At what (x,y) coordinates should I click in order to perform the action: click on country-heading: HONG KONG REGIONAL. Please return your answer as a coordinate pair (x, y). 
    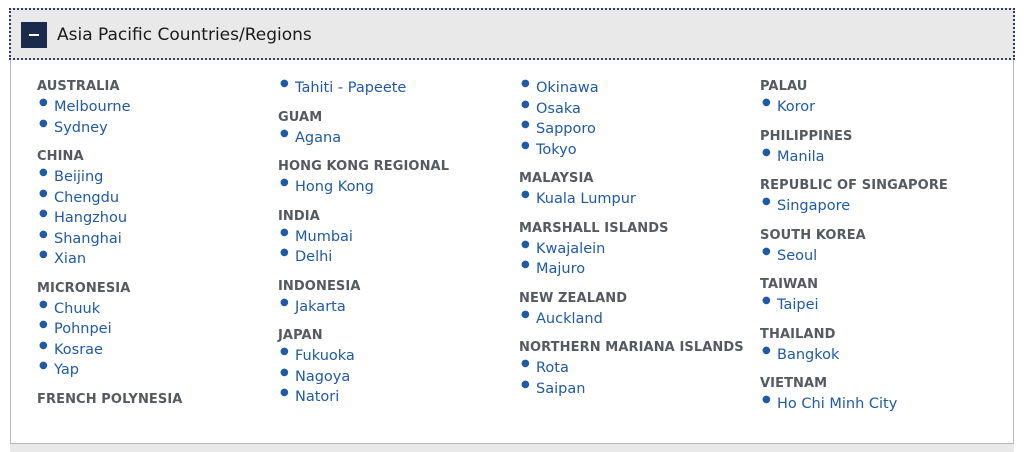
    Looking at the image, I should click on (364, 166).